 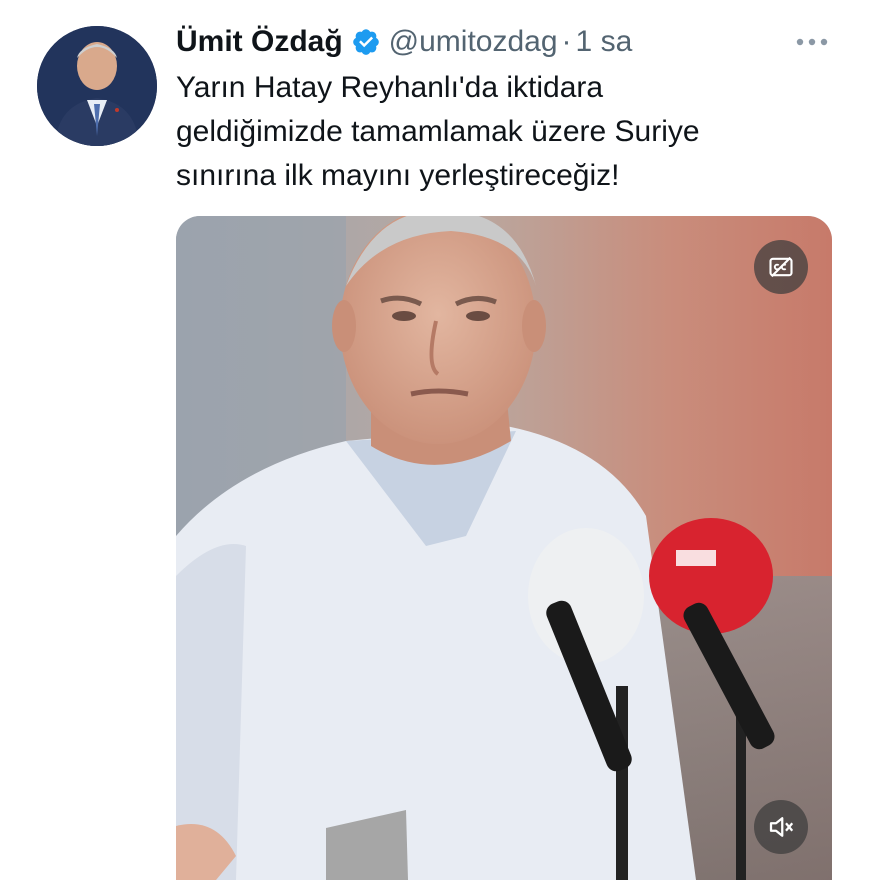 I want to click on avatar-image, so click(x=97, y=86).